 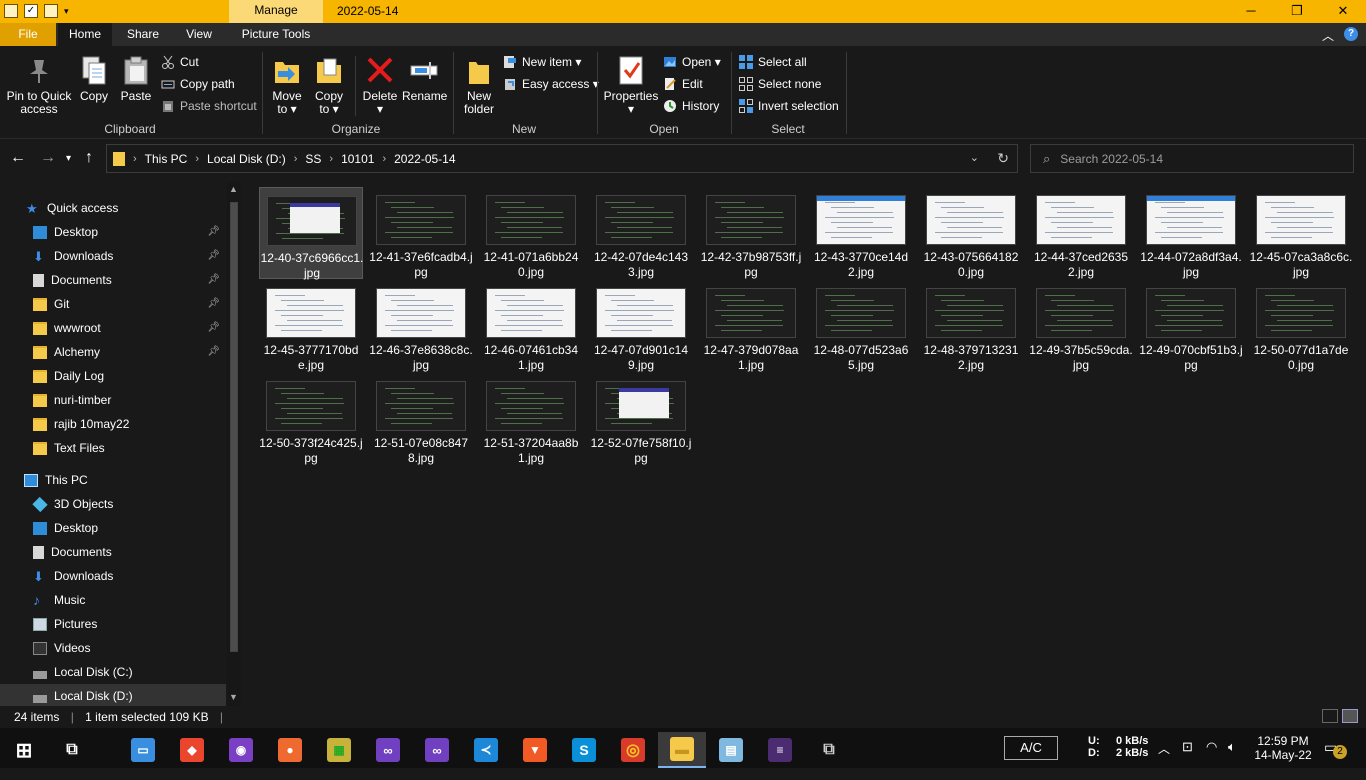 I want to click on address-history-chevron-icon: ⌄, so click(x=974, y=157).